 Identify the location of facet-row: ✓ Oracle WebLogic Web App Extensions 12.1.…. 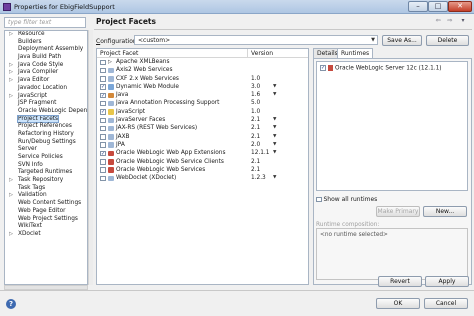
(202, 153).